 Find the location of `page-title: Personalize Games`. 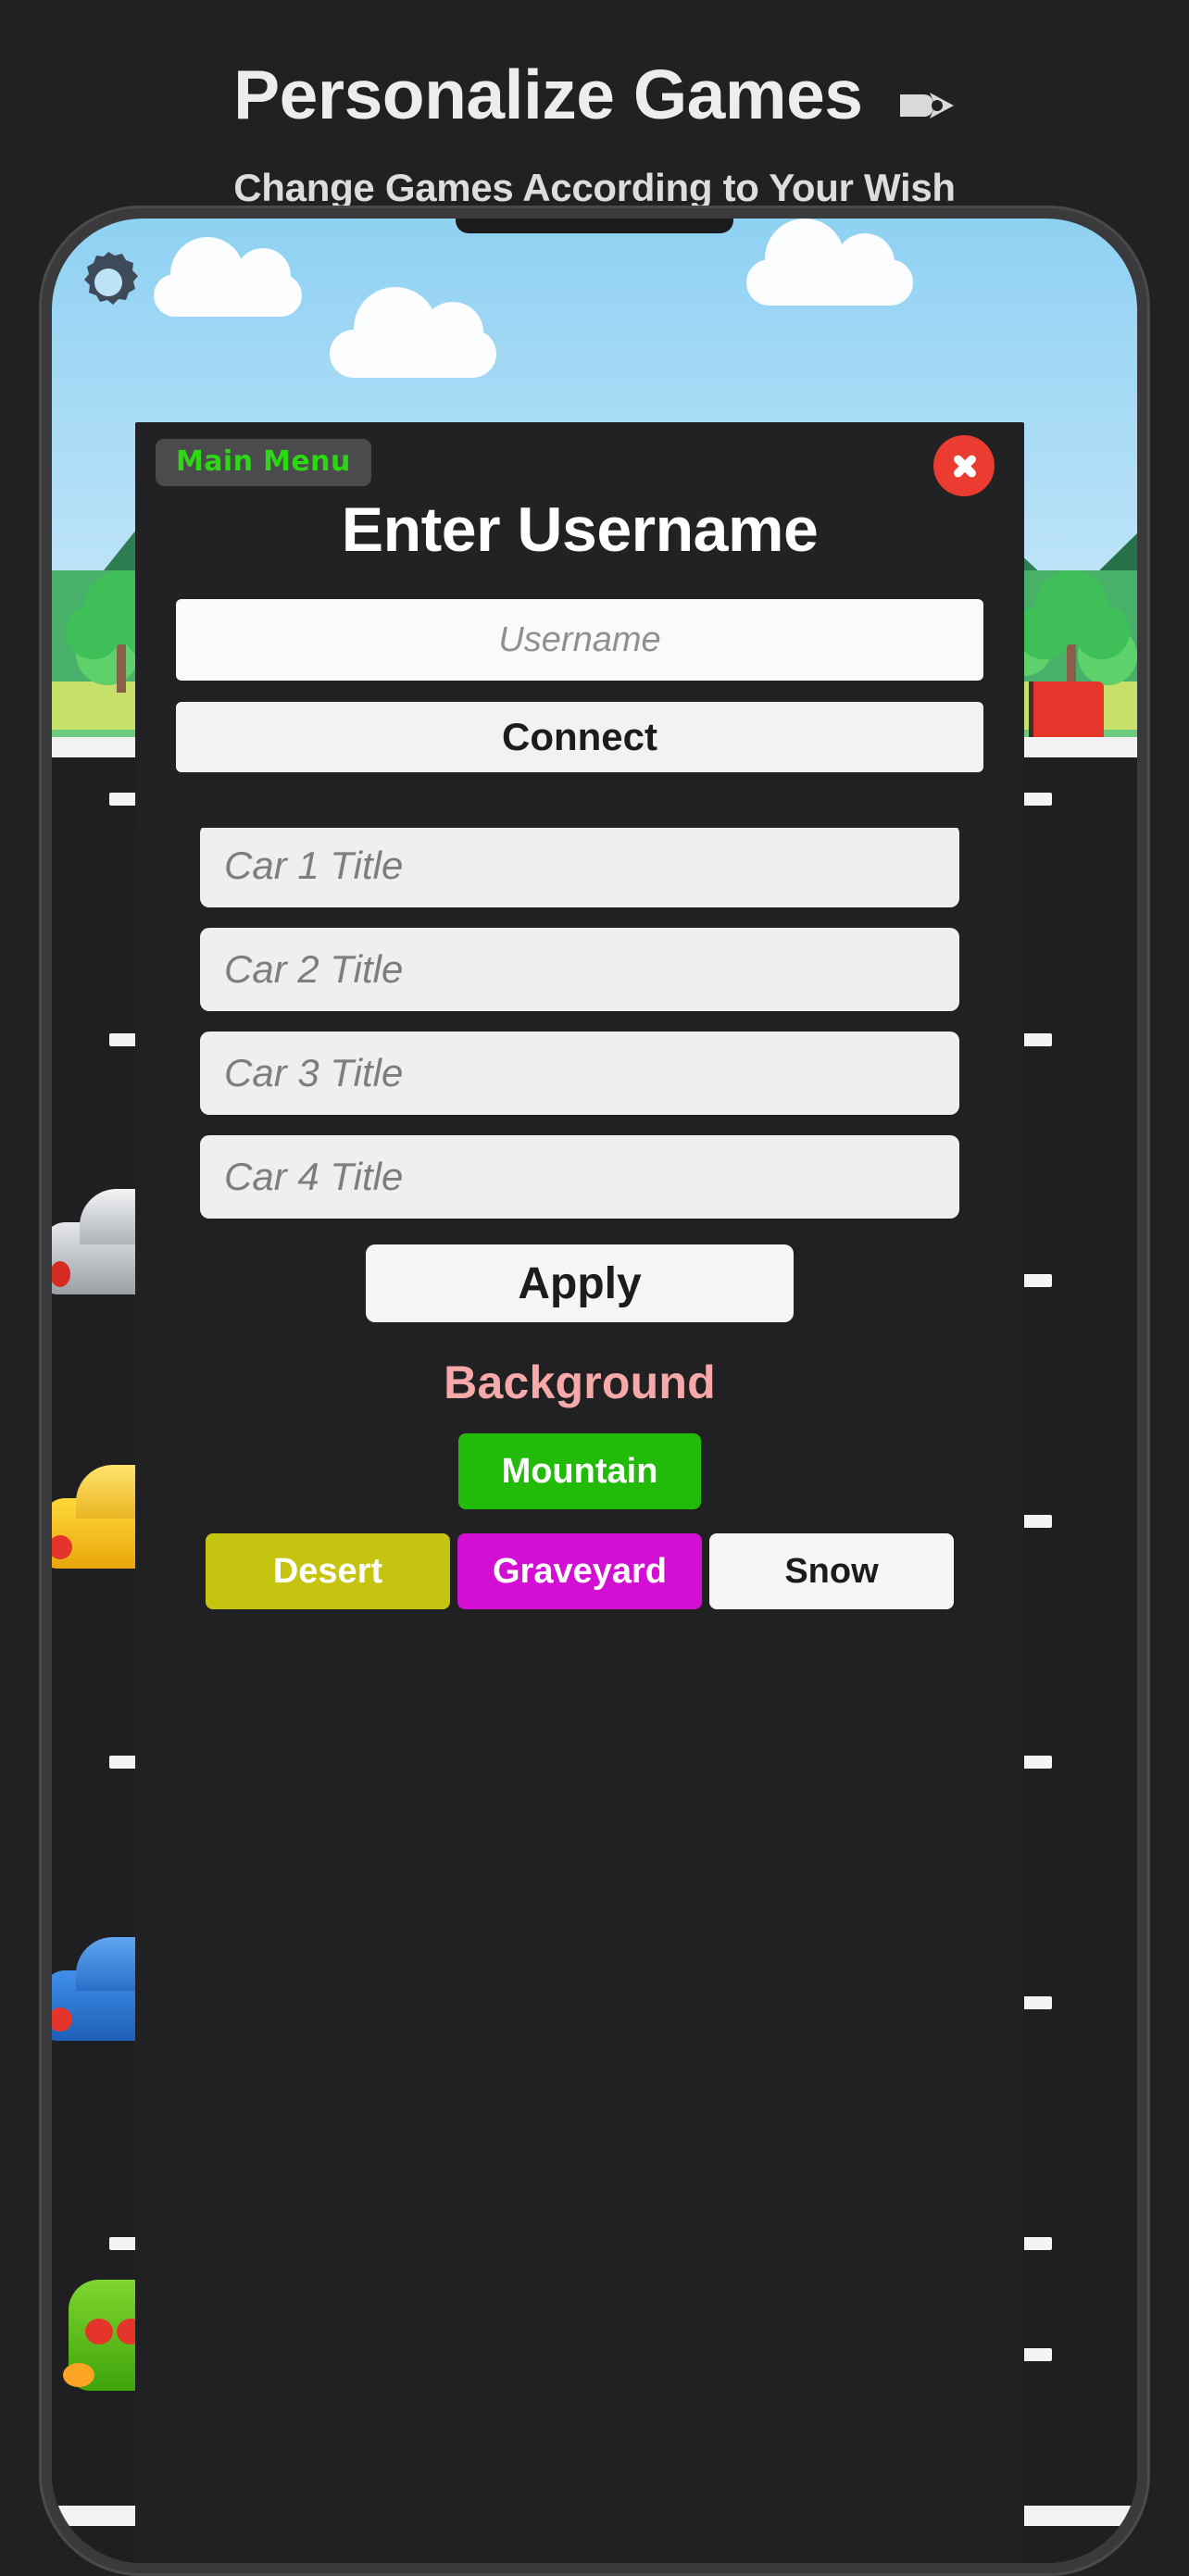

page-title: Personalize Games is located at coordinates (594, 97).